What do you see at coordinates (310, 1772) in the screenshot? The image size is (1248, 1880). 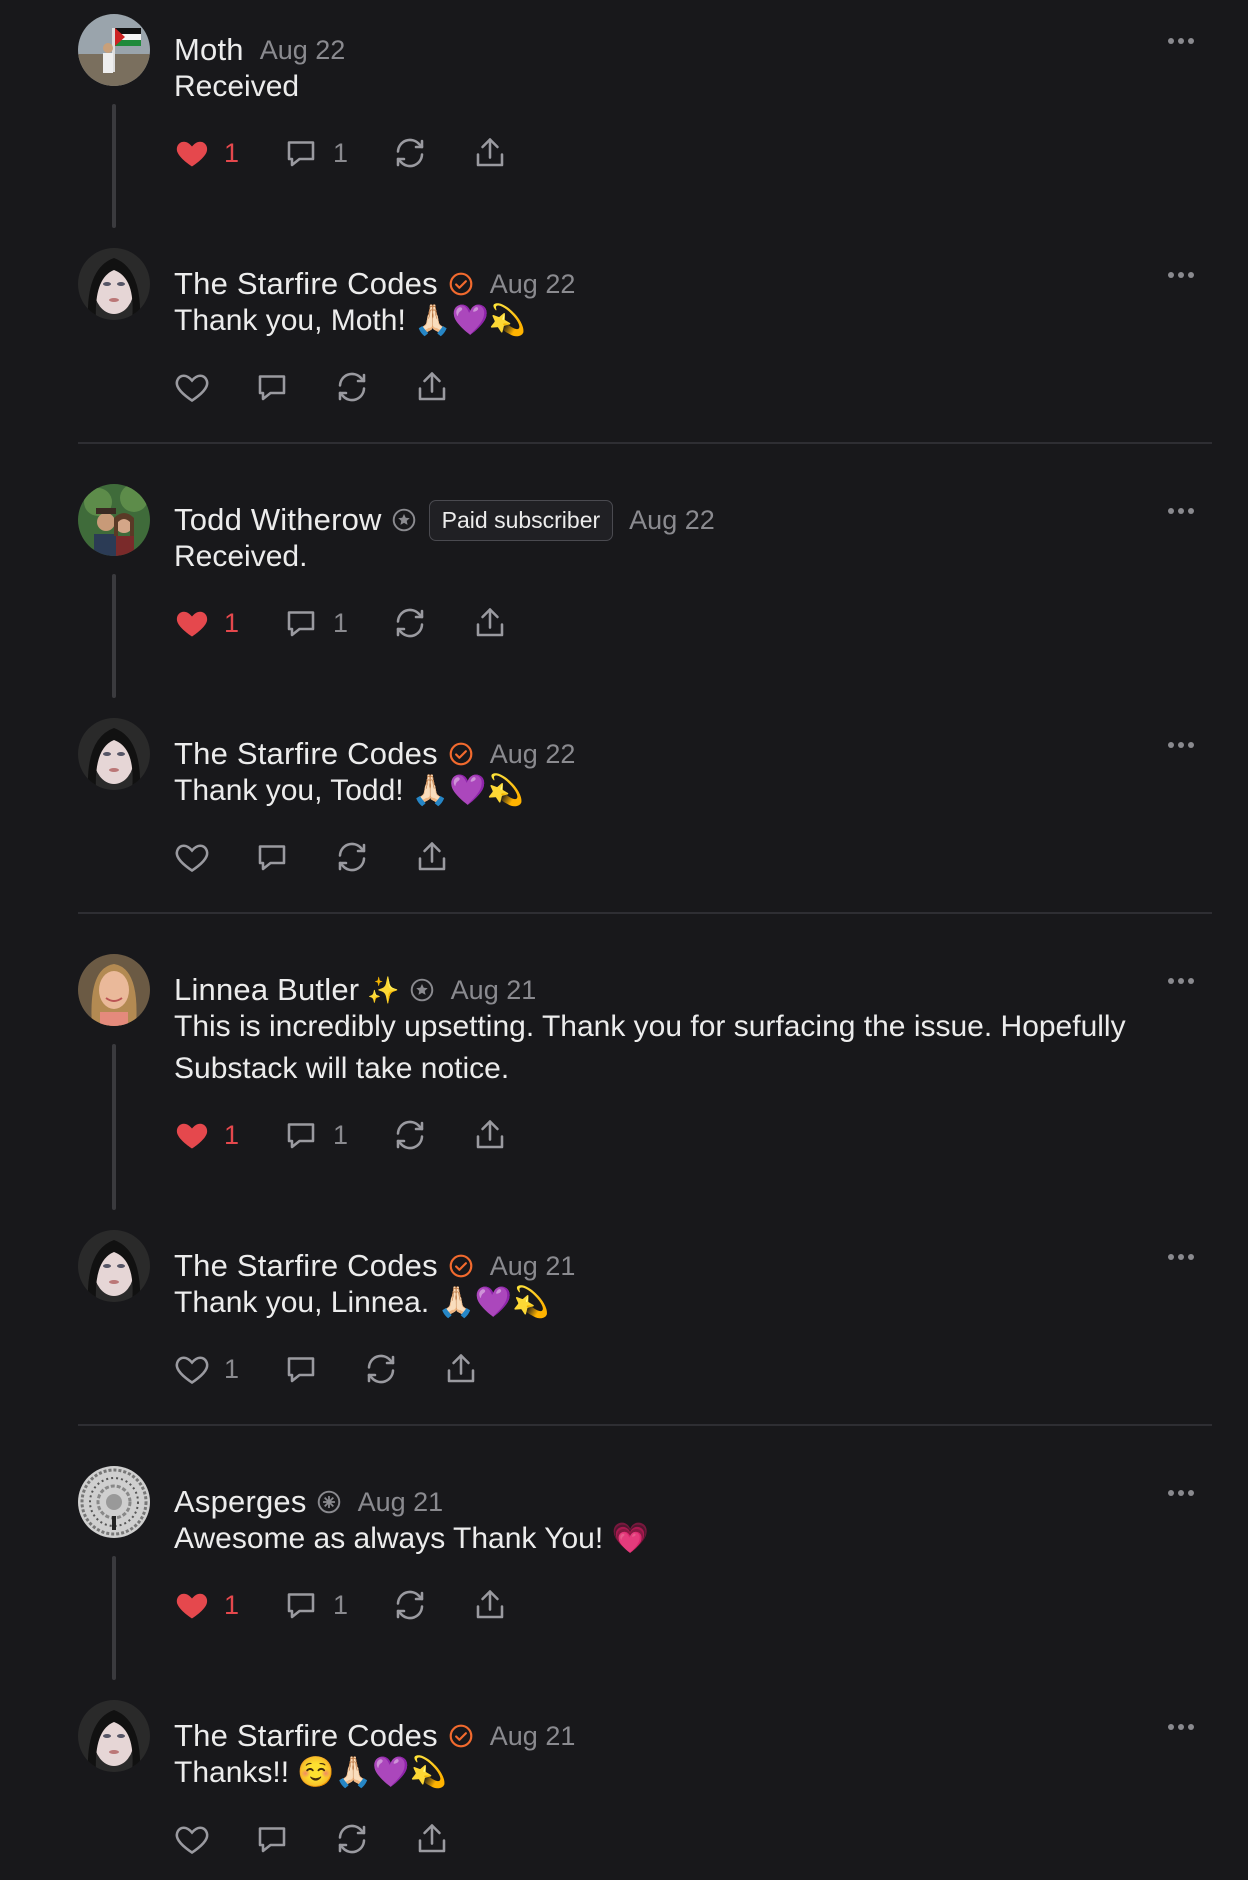 I see `comment-text: Thanks!! ☺️🙏🏻💜💫` at bounding box center [310, 1772].